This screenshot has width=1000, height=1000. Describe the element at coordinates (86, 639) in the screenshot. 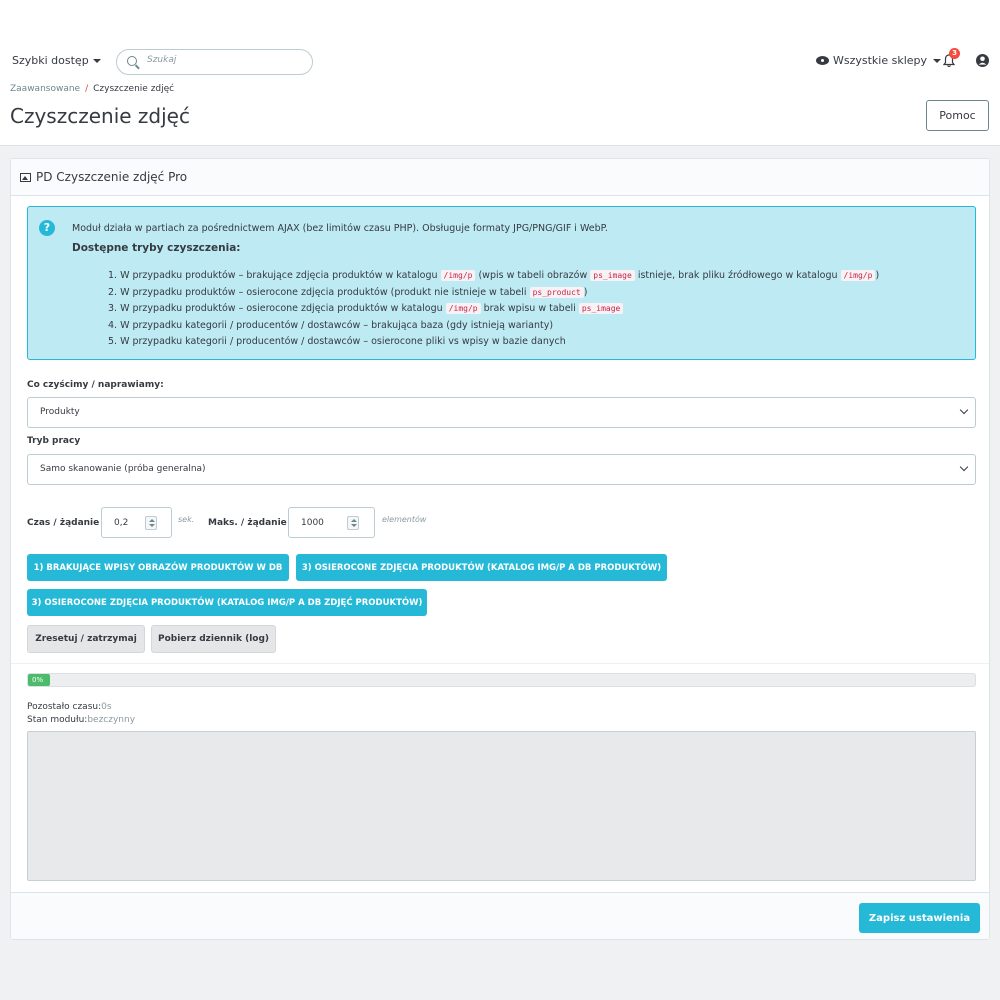

I see `reset-stop-button: Zresetuj / zatrzymaj` at that location.